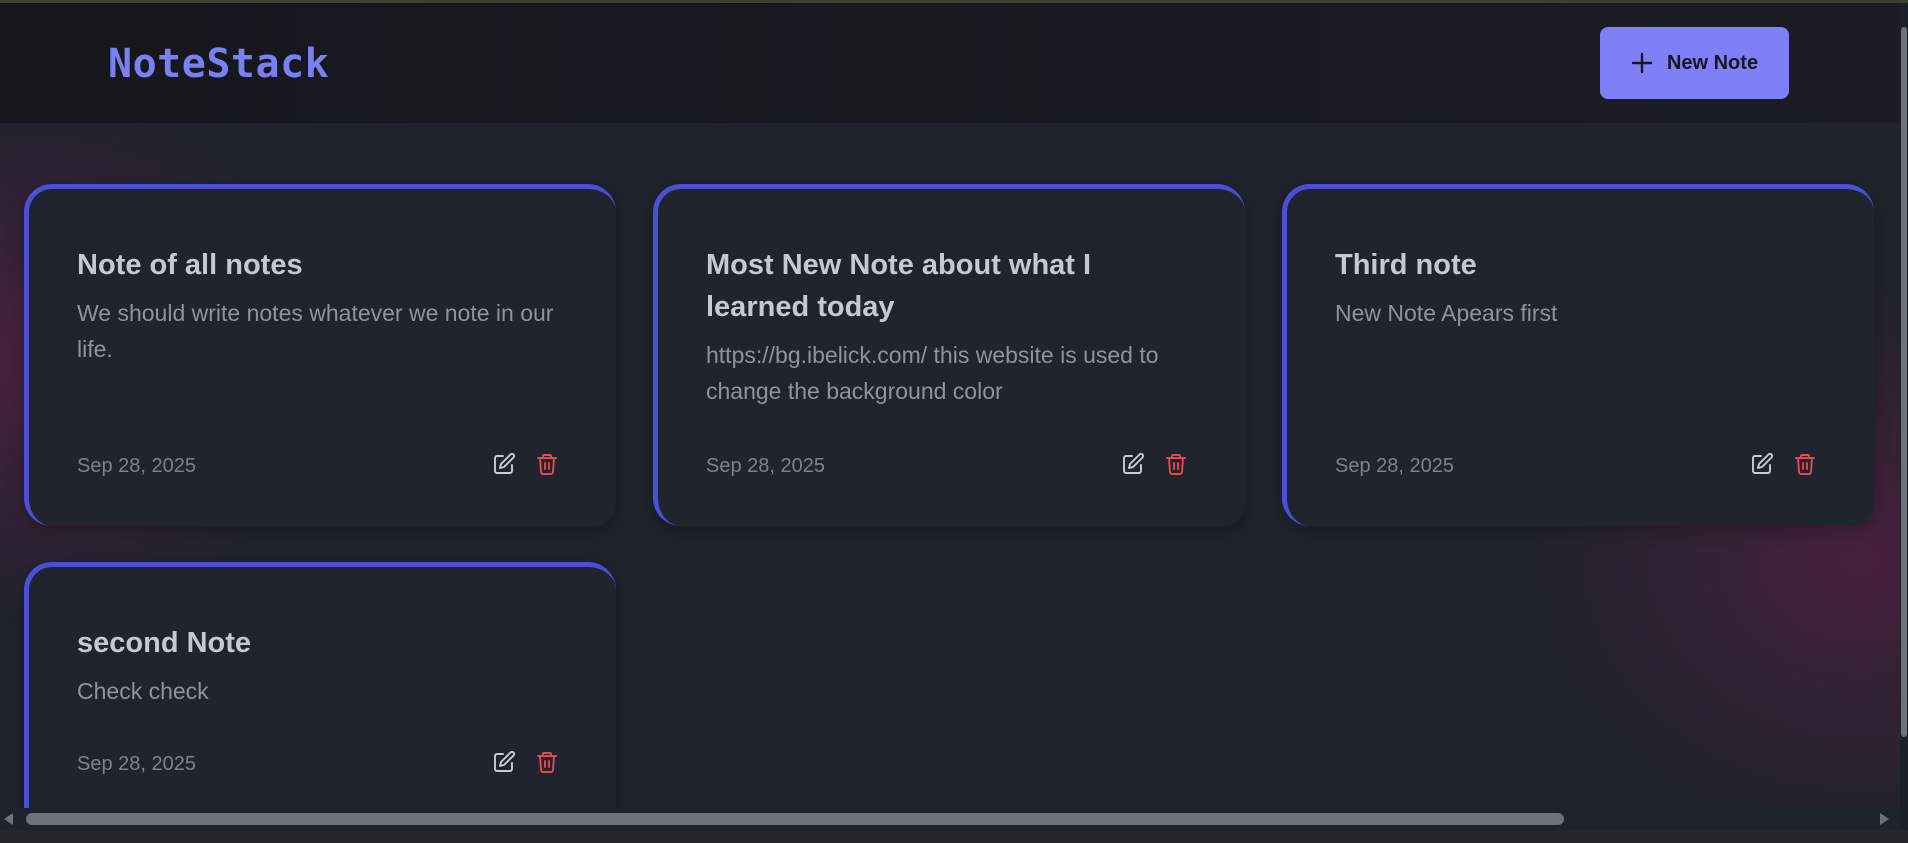 This screenshot has width=1908, height=843. I want to click on note-title: second Note, so click(164, 643).